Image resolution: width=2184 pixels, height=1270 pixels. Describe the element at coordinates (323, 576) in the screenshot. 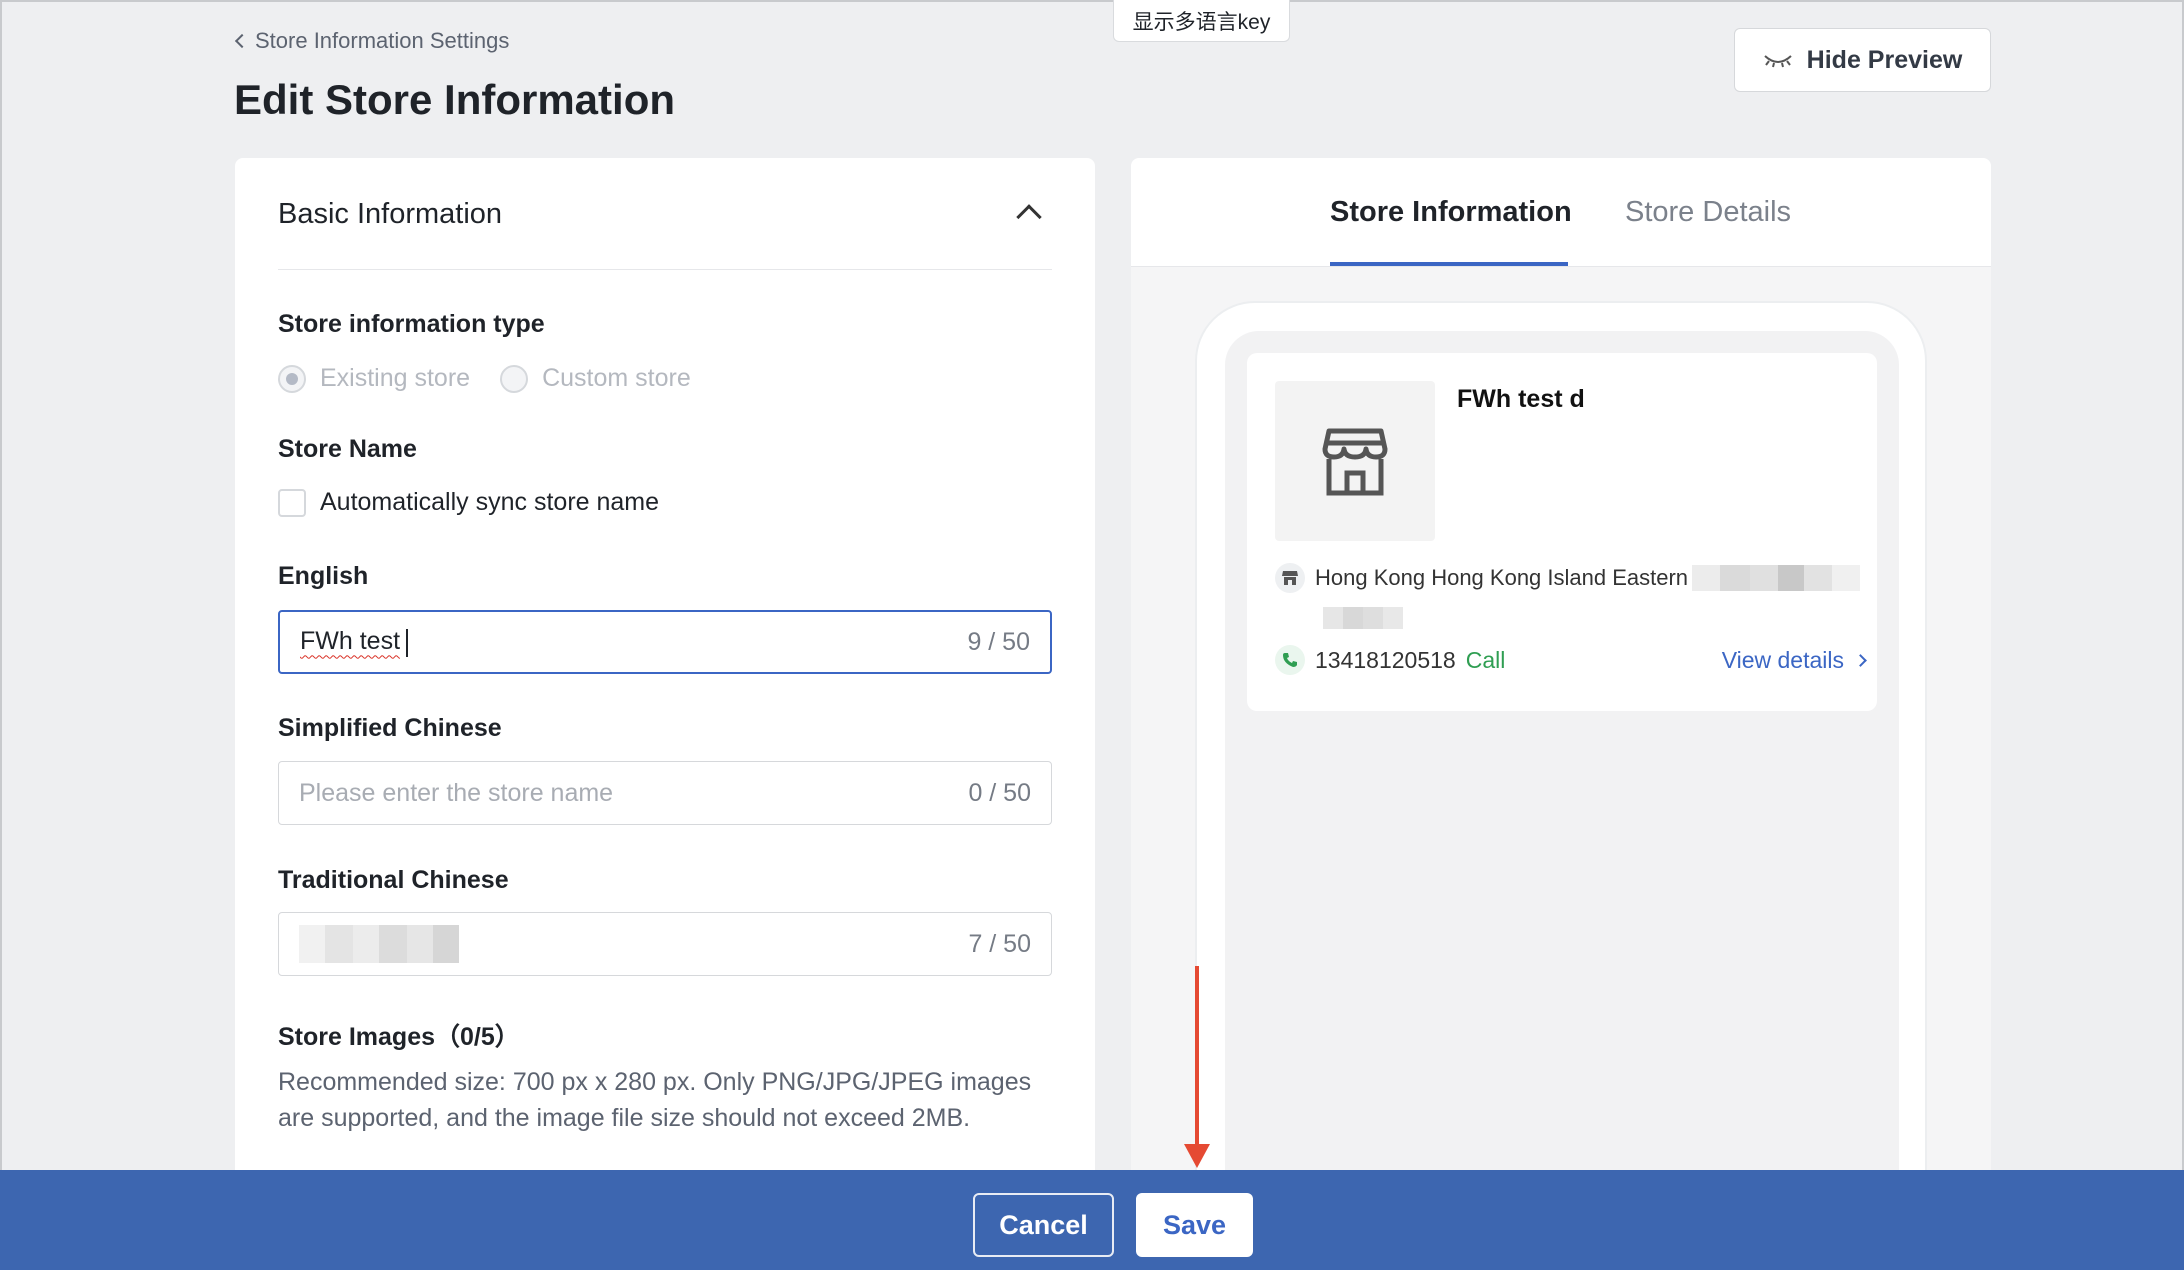

I see `english-label: English` at that location.